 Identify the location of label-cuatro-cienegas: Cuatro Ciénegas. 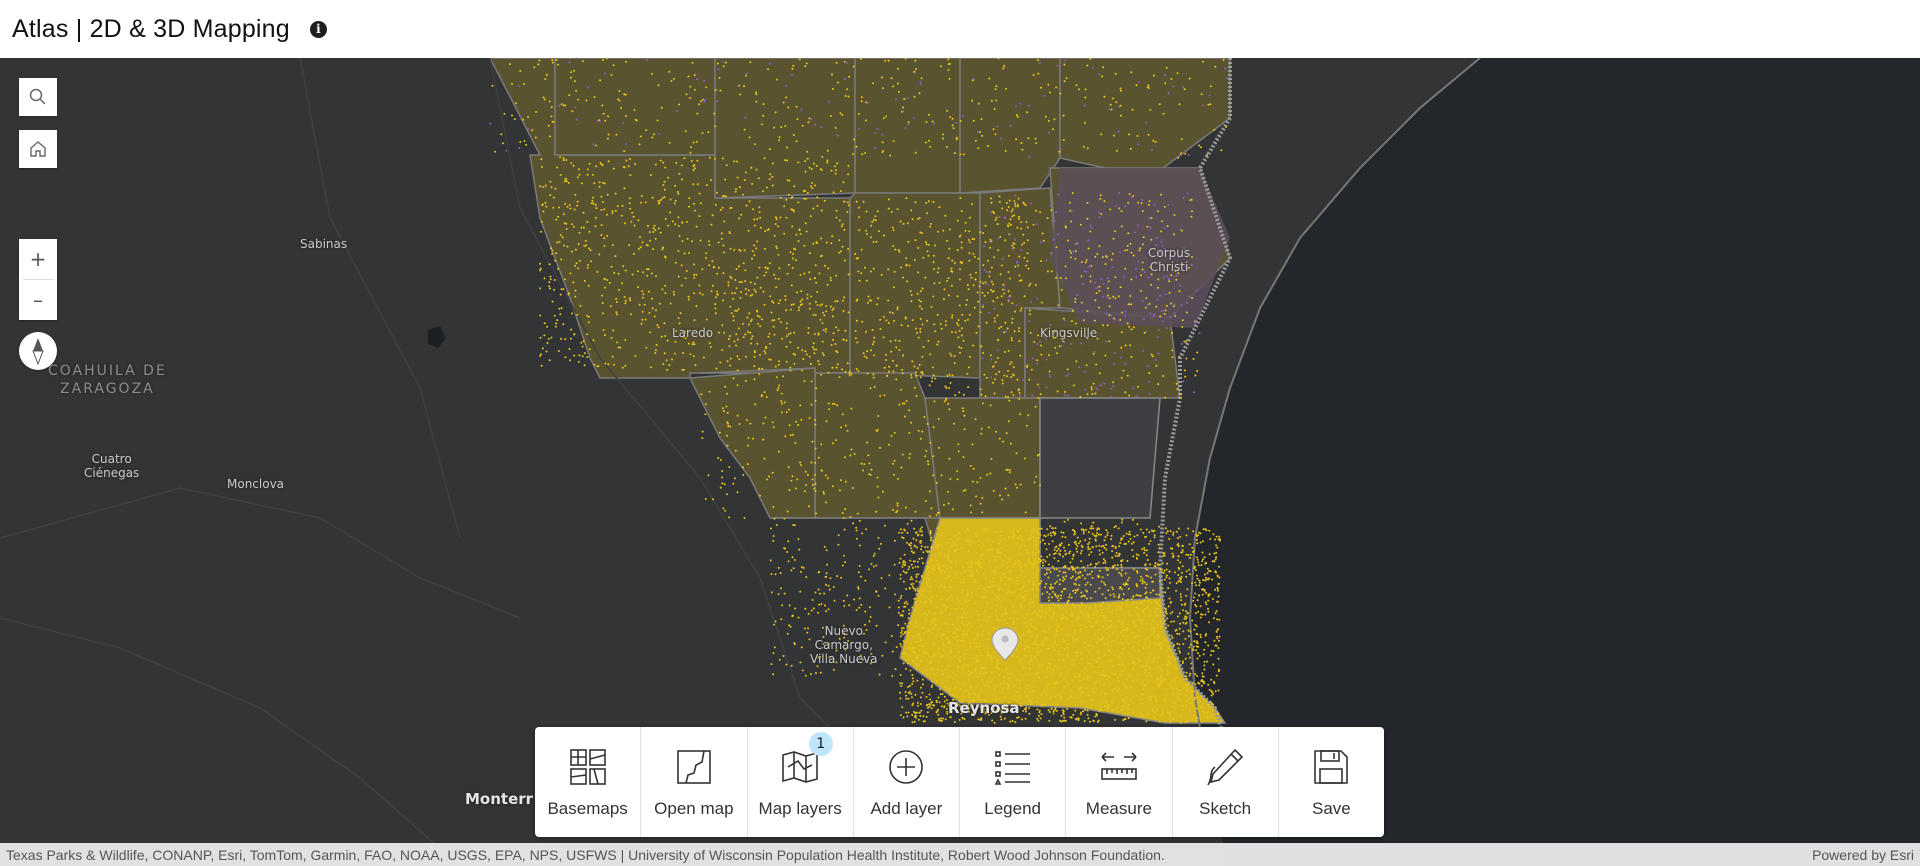
(112, 466).